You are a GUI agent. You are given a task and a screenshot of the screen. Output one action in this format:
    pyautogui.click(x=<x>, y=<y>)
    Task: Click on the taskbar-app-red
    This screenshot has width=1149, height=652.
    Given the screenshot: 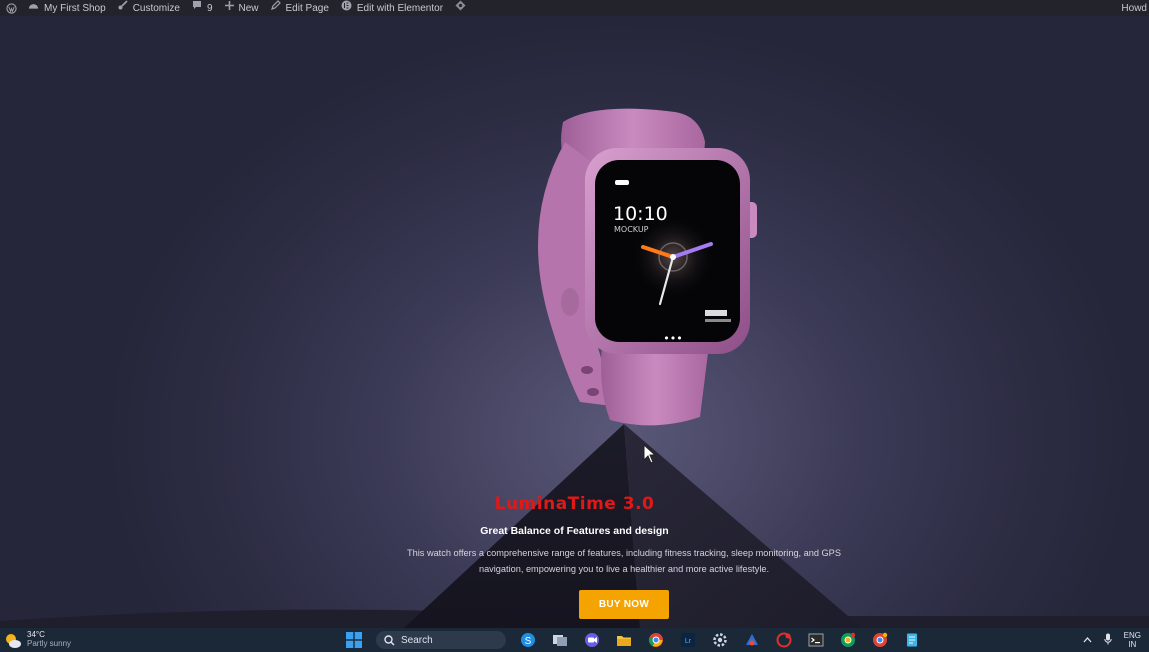 What is the action you would take?
    pyautogui.click(x=784, y=640)
    